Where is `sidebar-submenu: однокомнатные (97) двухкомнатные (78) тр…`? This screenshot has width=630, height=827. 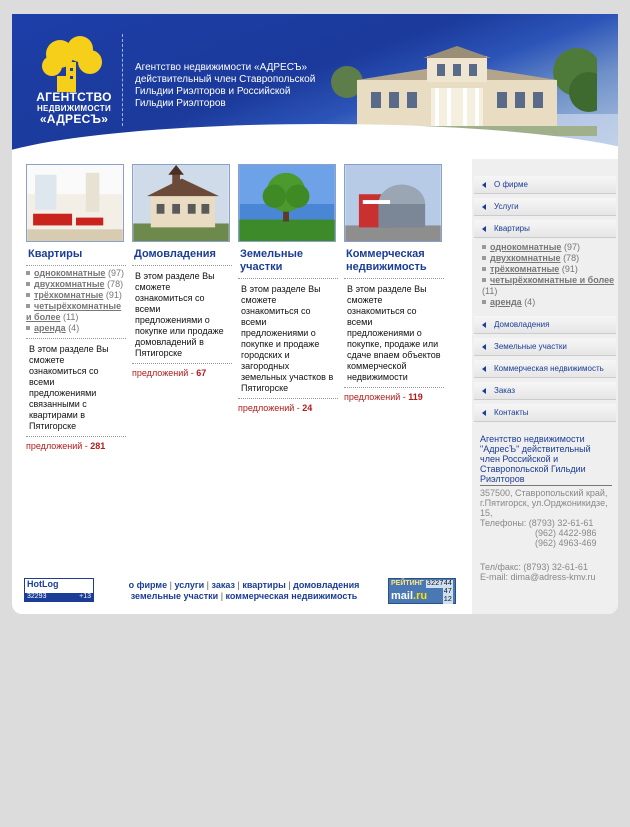 sidebar-submenu: однокомнатные (97) двухкомнатные (78) тр… is located at coordinates (545, 275).